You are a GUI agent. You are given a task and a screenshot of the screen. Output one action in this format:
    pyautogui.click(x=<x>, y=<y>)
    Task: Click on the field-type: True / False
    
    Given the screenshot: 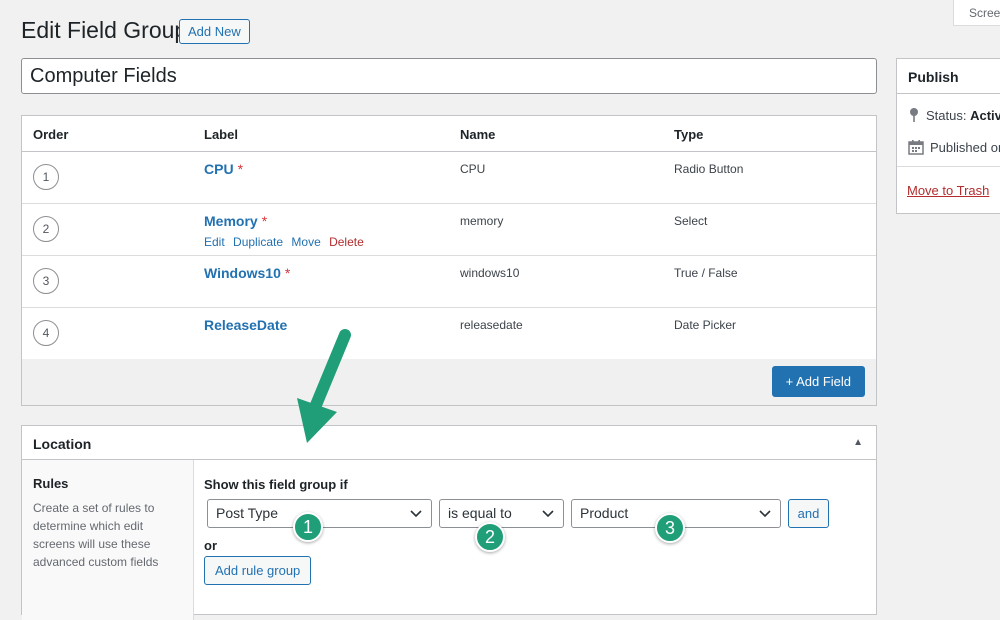 What is the action you would take?
    pyautogui.click(x=706, y=273)
    